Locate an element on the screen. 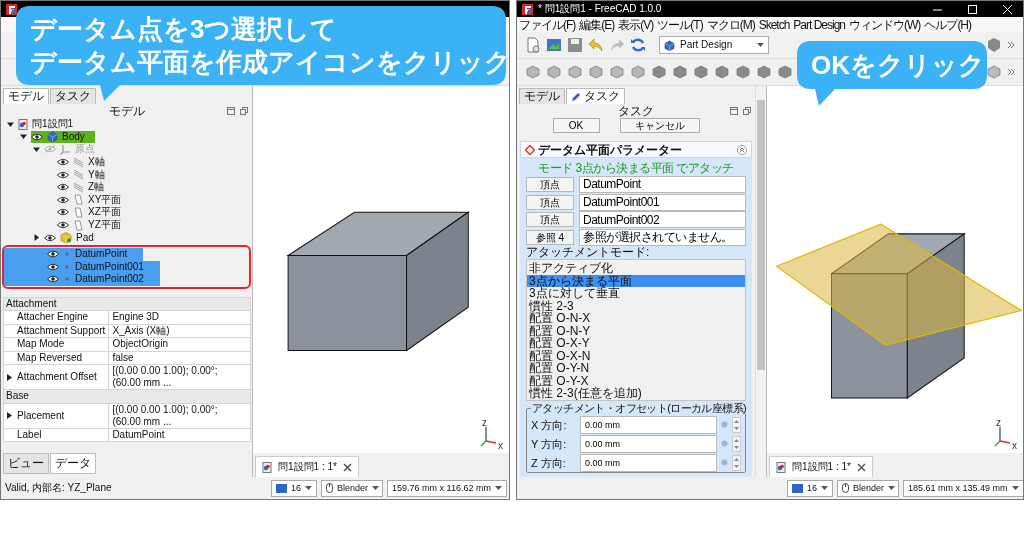 The height and width of the screenshot is (538, 1024). tree-item: 問1設問1 is located at coordinates (45, 124).